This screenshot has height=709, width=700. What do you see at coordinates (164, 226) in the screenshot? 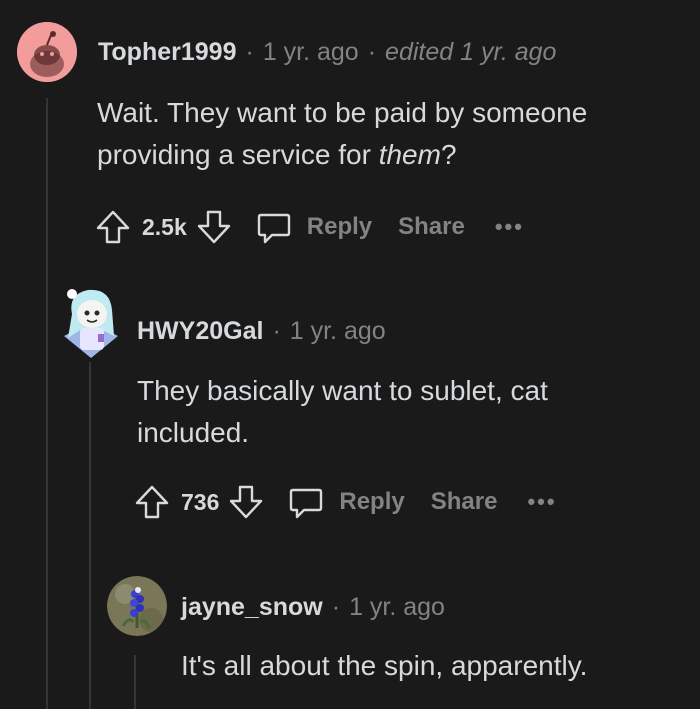
I see `vote-score: 2.5k` at bounding box center [164, 226].